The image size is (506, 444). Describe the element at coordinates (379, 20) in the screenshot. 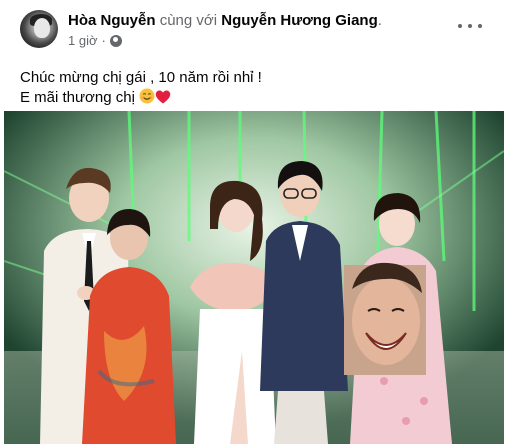

I see `tagged-suffix: .` at that location.